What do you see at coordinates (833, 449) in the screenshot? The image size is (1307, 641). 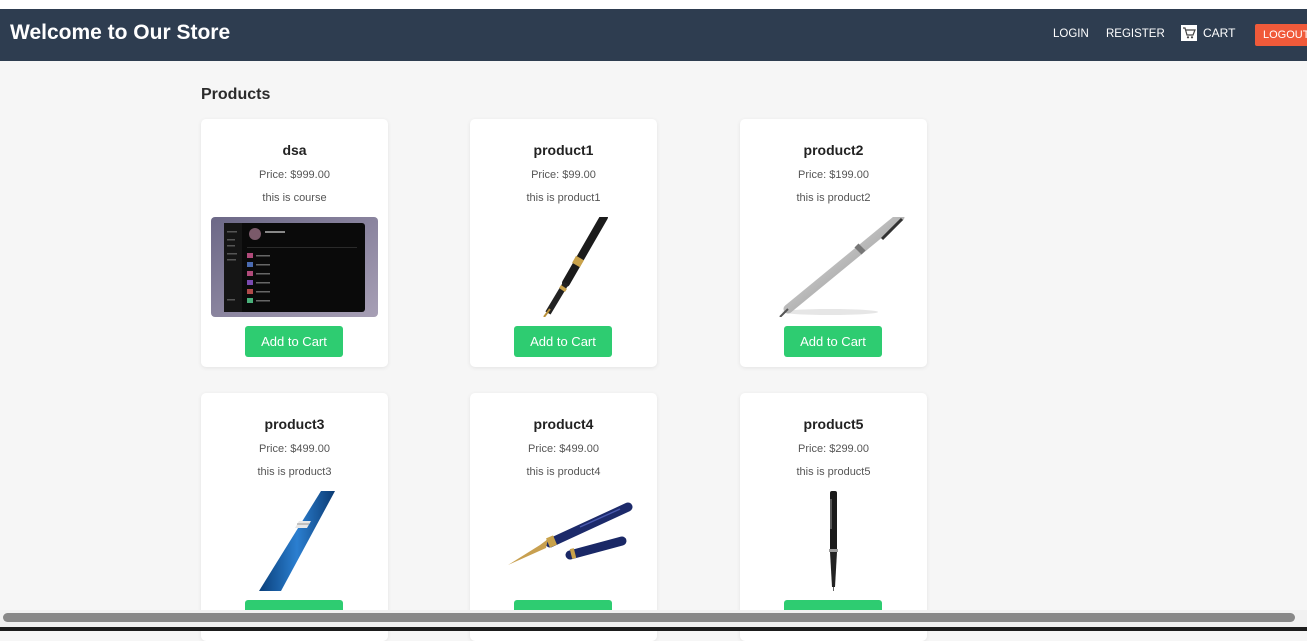 I see `product-price: Price: $299.00` at bounding box center [833, 449].